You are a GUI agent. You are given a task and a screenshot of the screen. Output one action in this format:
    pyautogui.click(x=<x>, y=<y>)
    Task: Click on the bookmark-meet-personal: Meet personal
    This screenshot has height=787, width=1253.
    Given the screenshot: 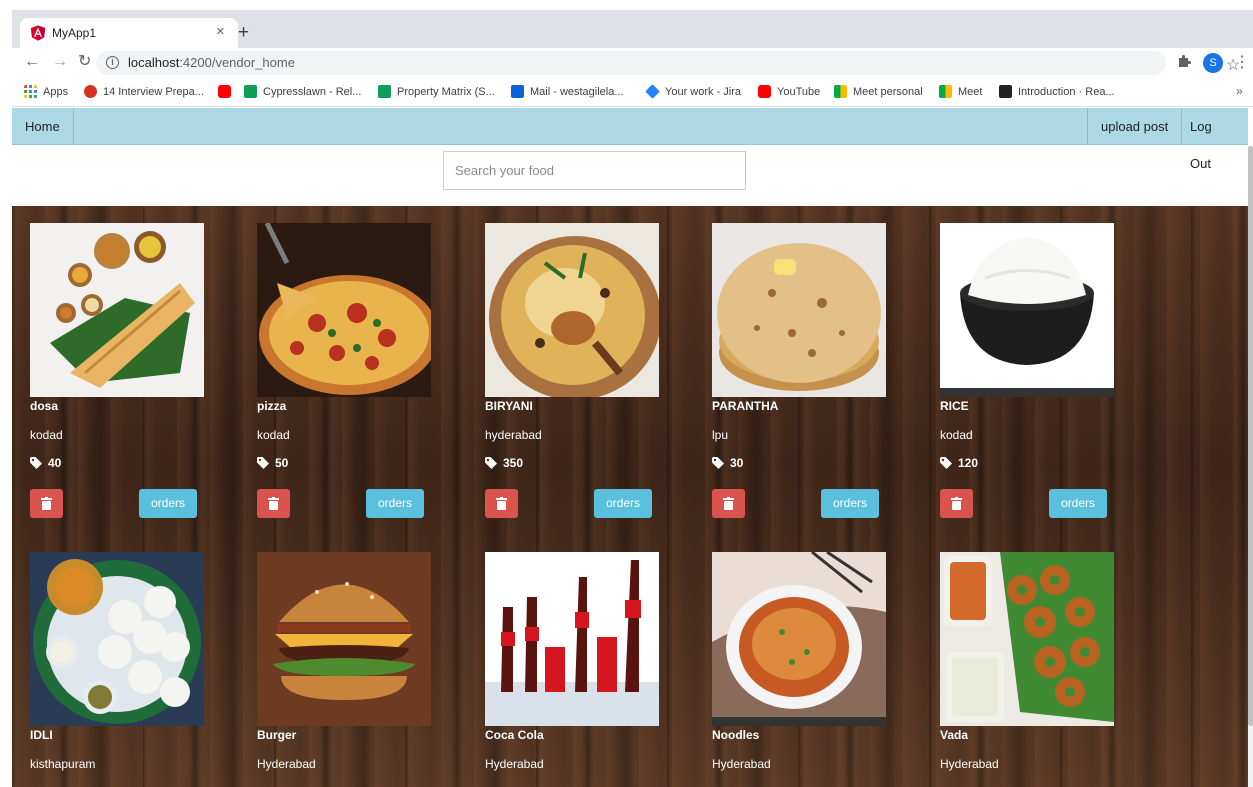 What is the action you would take?
    pyautogui.click(x=878, y=91)
    